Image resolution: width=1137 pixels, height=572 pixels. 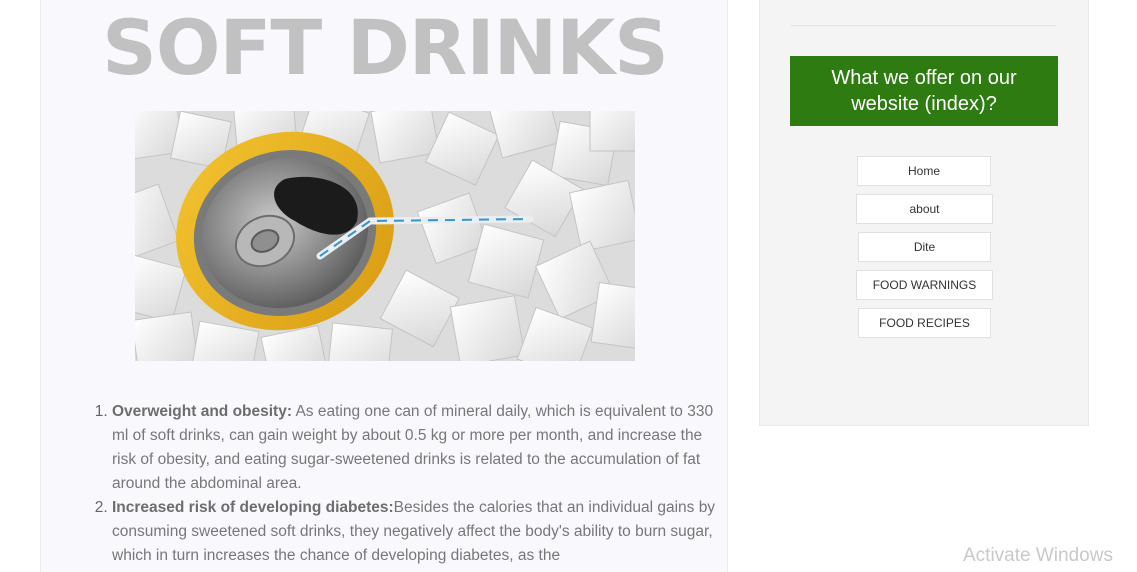 I want to click on page-title: SOFT DRINKS, so click(x=385, y=47).